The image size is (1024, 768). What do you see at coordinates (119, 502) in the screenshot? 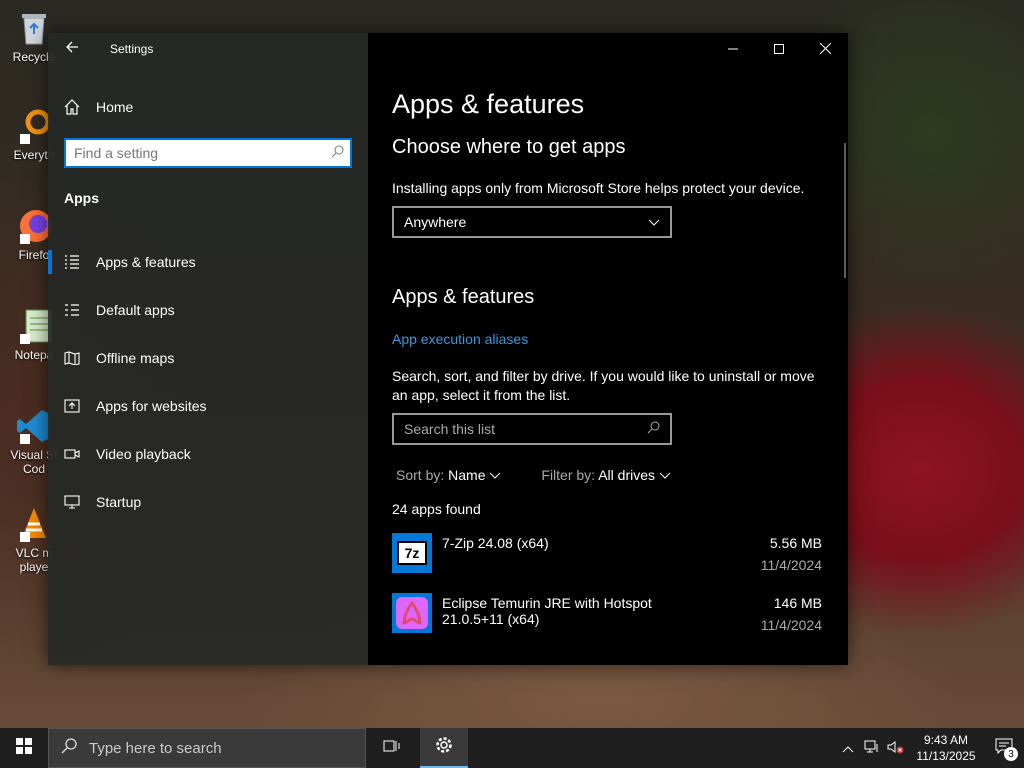
I see `sidebar-item-label: Startup` at bounding box center [119, 502].